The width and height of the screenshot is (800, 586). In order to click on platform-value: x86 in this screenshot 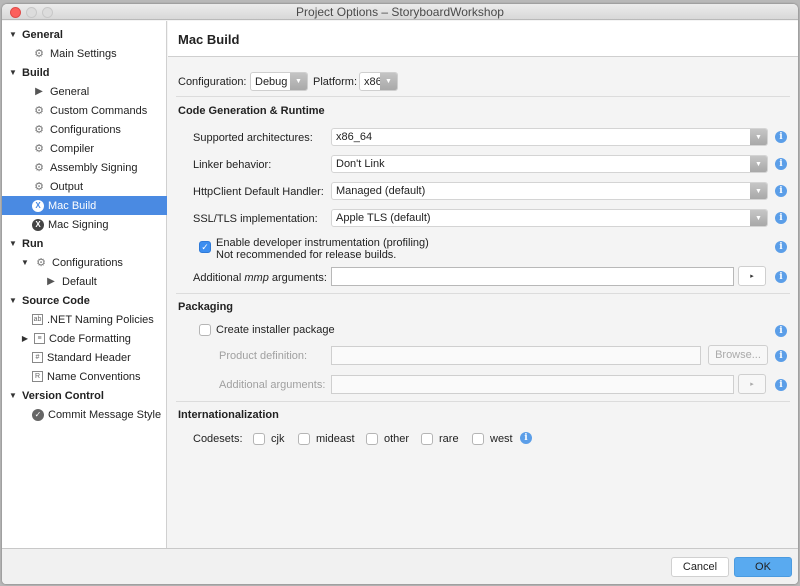, I will do `click(372, 81)`.